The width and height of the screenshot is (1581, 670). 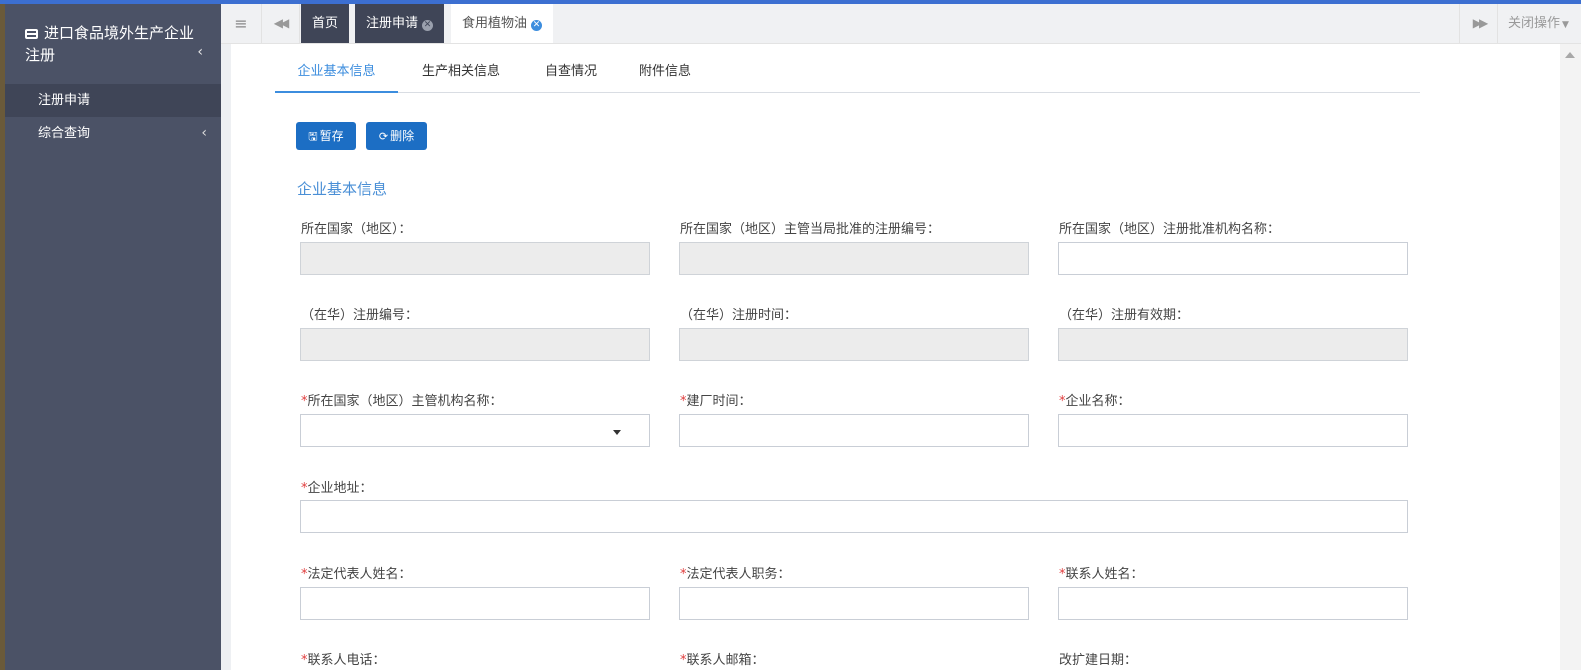 I want to click on backward-icon: ◀◀, so click(x=280, y=23).